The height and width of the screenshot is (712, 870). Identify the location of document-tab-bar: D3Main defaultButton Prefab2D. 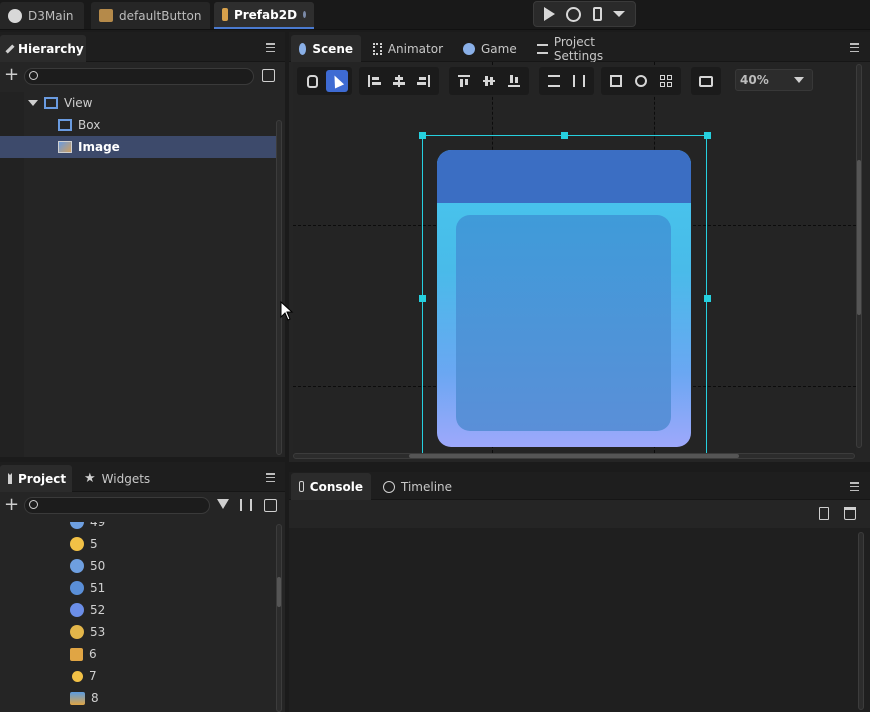
(435, 15).